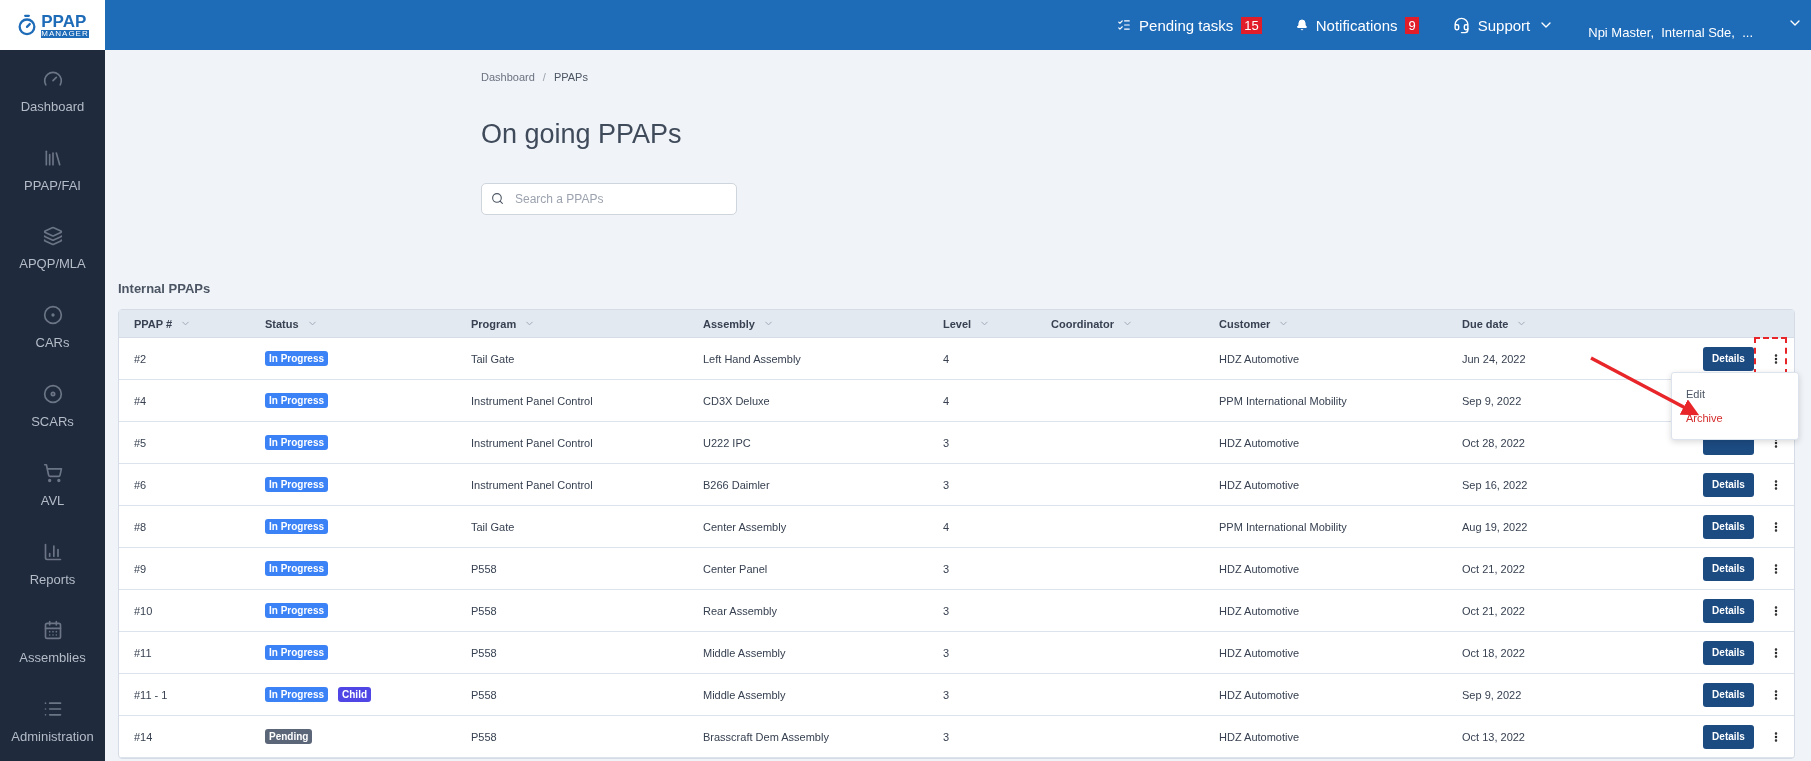 The width and height of the screenshot is (1811, 761). I want to click on headset-icon, so click(1461, 25).